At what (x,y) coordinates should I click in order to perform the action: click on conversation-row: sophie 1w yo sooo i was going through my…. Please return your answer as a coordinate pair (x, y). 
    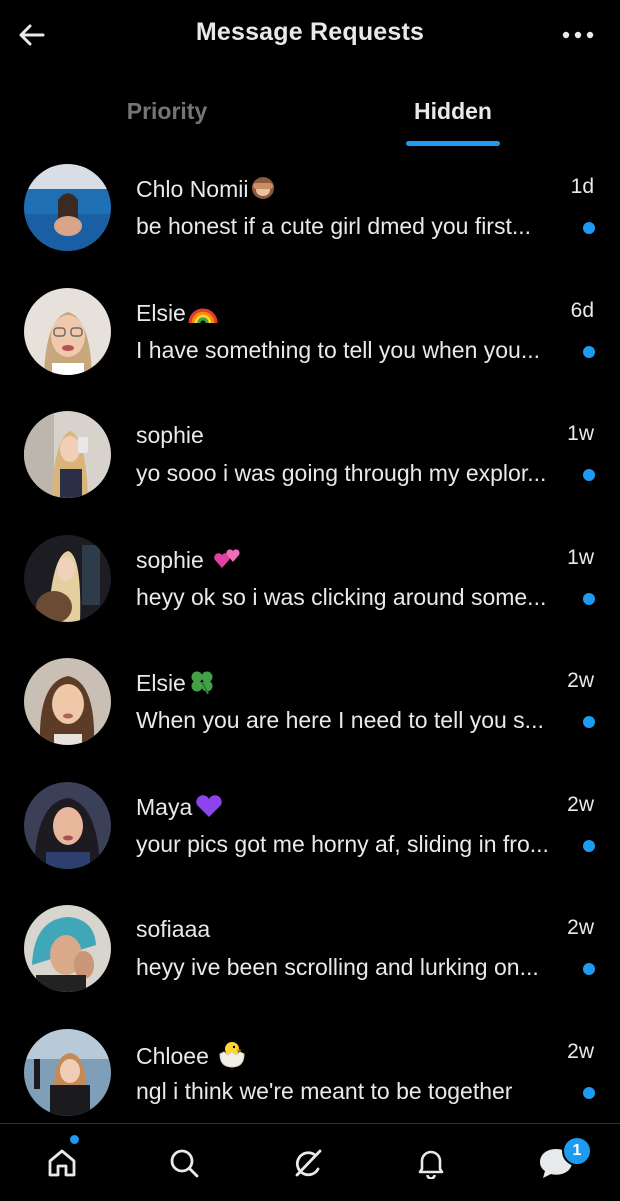
    Looking at the image, I should click on (310, 459).